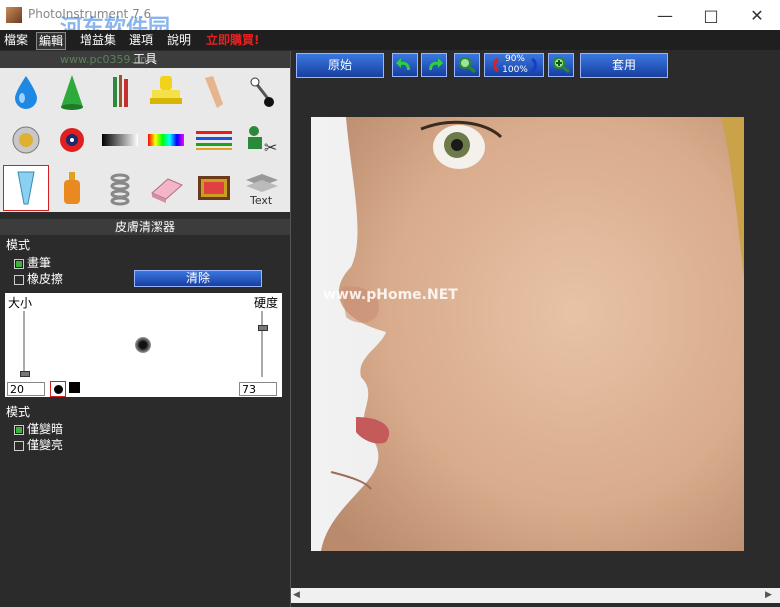 This screenshot has height=607, width=780. Describe the element at coordinates (340, 65) in the screenshot. I see `original-button: 原始` at that location.